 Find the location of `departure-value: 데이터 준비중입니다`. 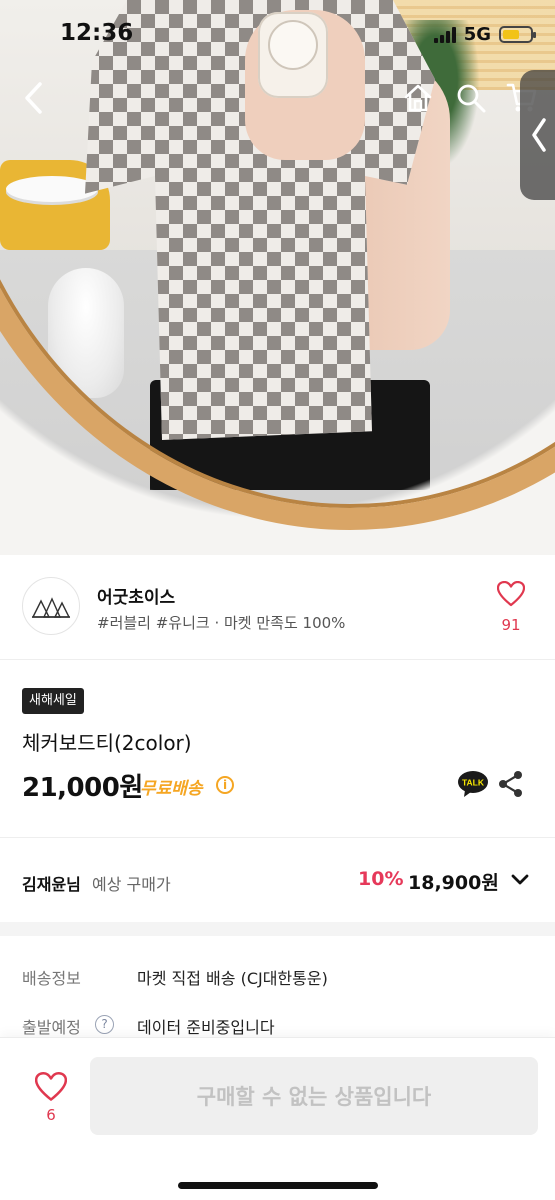

departure-value: 데이터 준비중입니다 is located at coordinates (206, 1027).